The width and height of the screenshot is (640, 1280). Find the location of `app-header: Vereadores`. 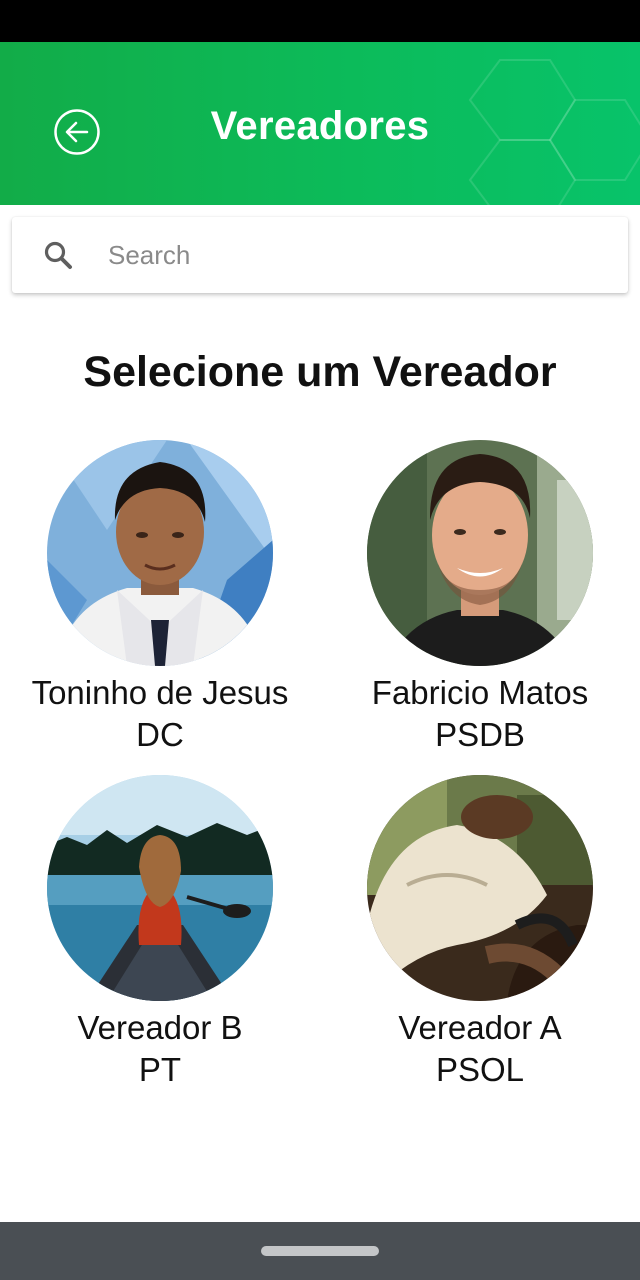

app-header: Vereadores is located at coordinates (320, 123).